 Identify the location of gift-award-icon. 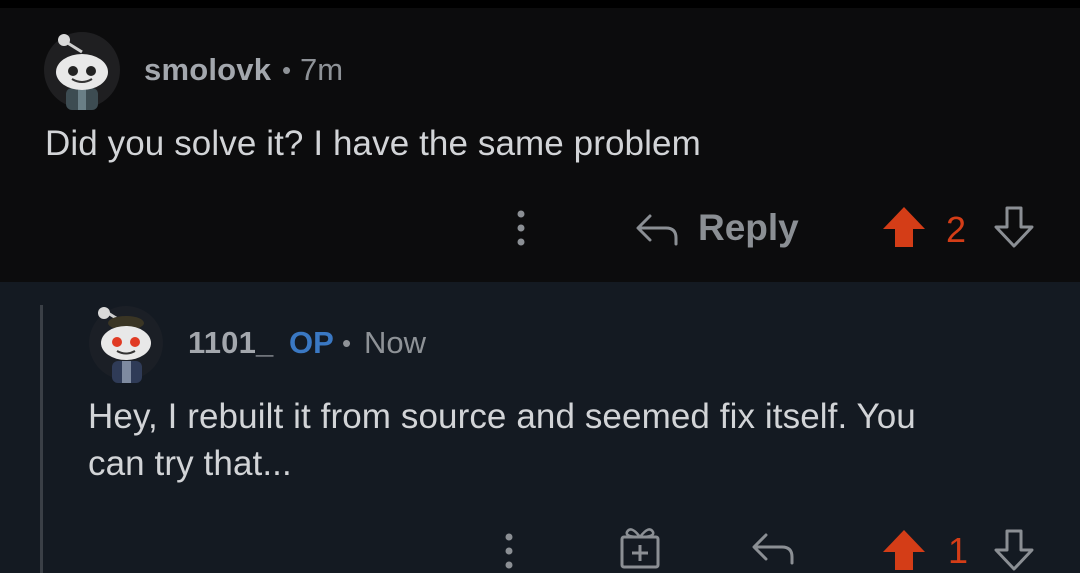
(640, 548).